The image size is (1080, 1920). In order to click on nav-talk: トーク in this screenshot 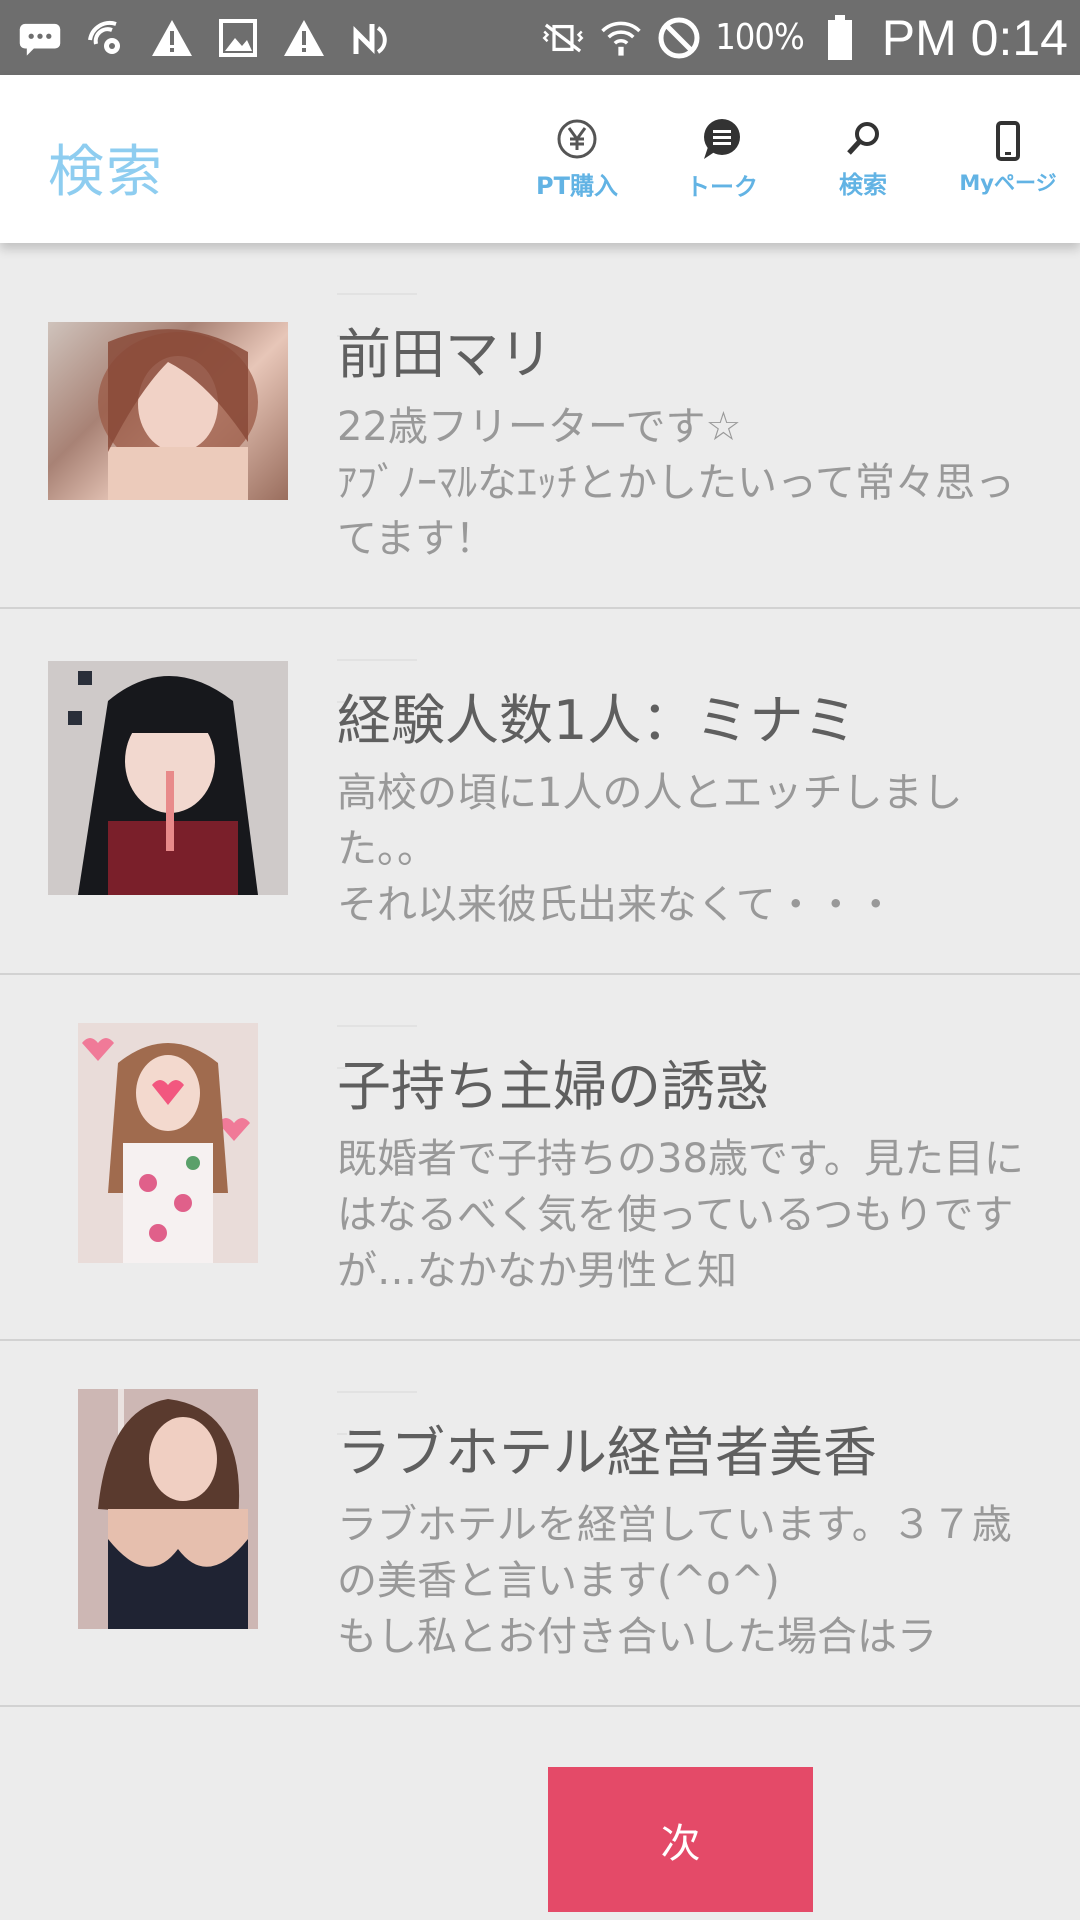, I will do `click(722, 159)`.